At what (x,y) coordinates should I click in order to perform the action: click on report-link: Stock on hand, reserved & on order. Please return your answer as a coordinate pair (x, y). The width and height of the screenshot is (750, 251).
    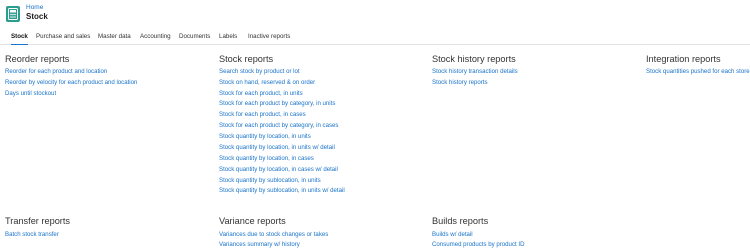
    Looking at the image, I should click on (267, 82).